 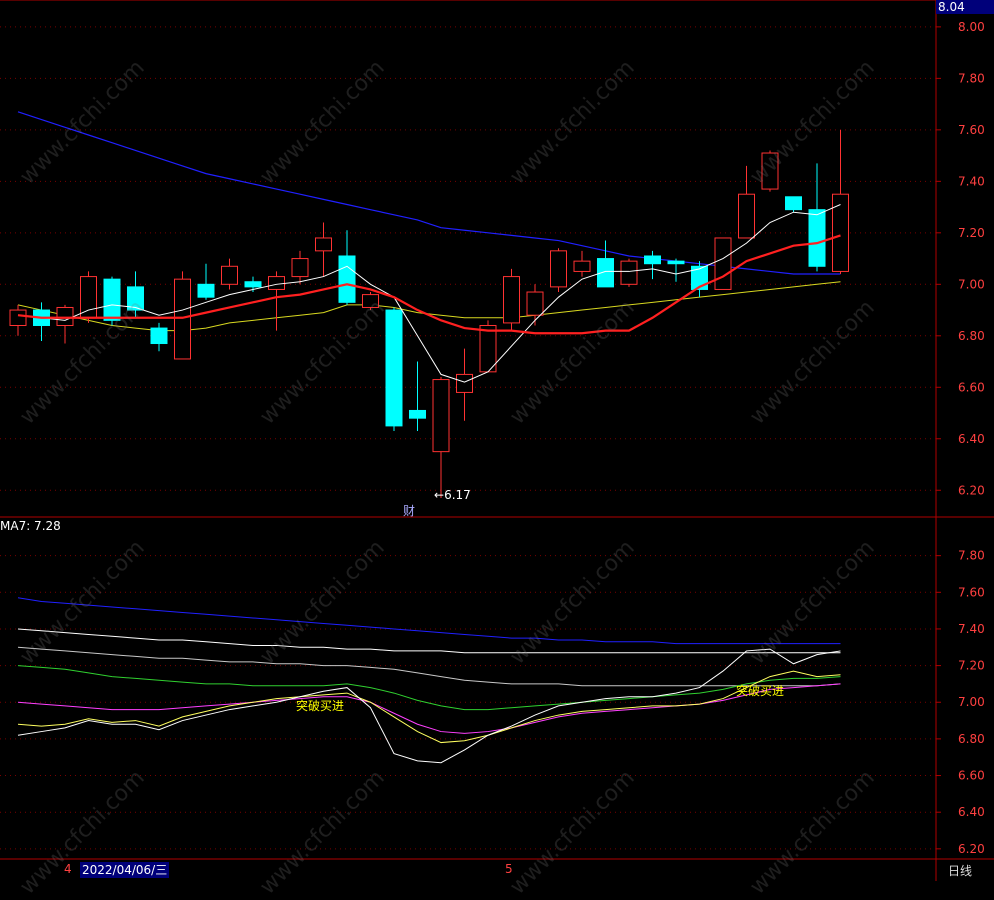 I want to click on main-tick-label: 7.20, so click(x=971, y=233).